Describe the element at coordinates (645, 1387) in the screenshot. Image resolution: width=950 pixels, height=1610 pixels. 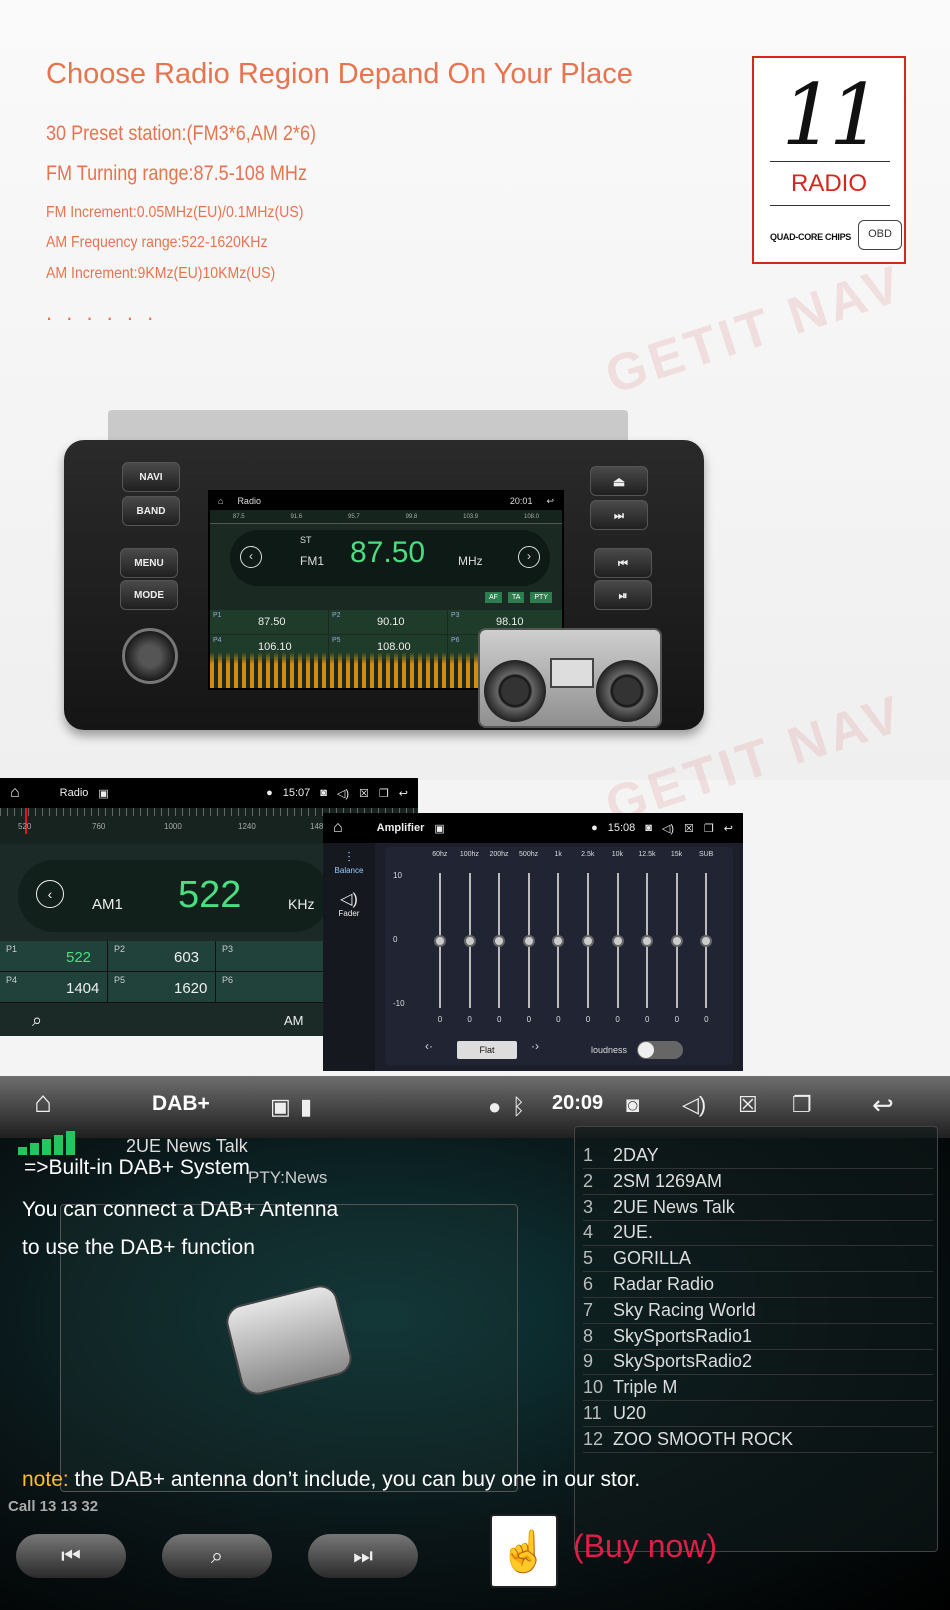
I see `station-name: Triple M` at that location.